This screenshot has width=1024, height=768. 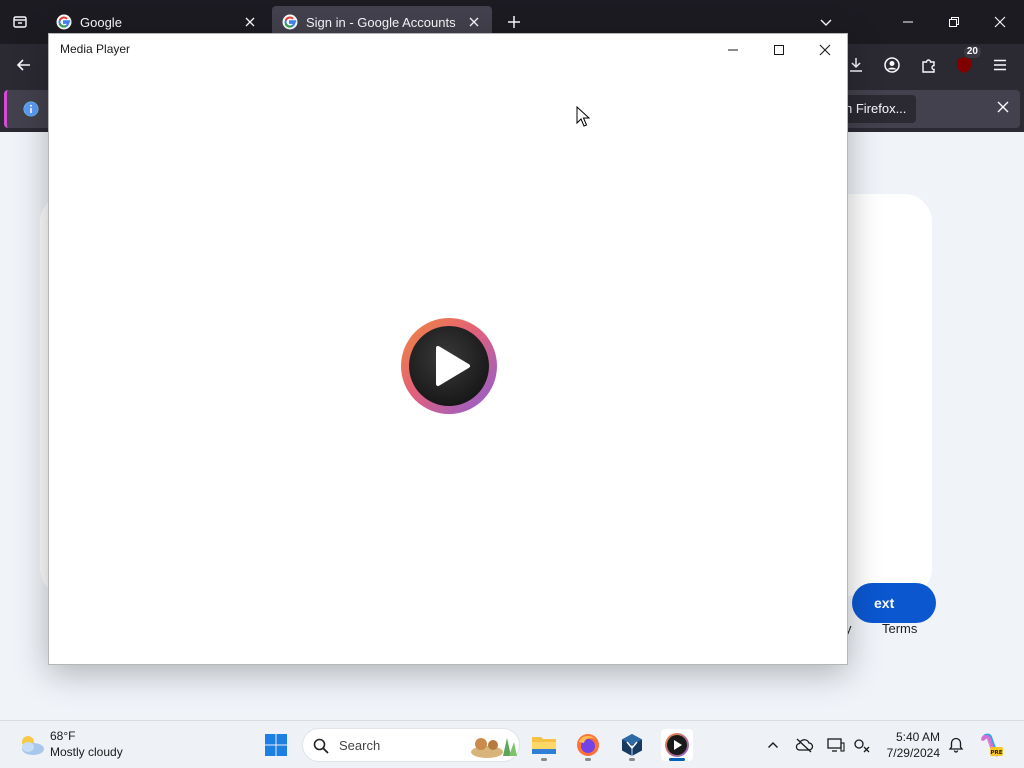 I want to click on show-hidden-icons-chevron-up-icon, so click(x=773, y=745).